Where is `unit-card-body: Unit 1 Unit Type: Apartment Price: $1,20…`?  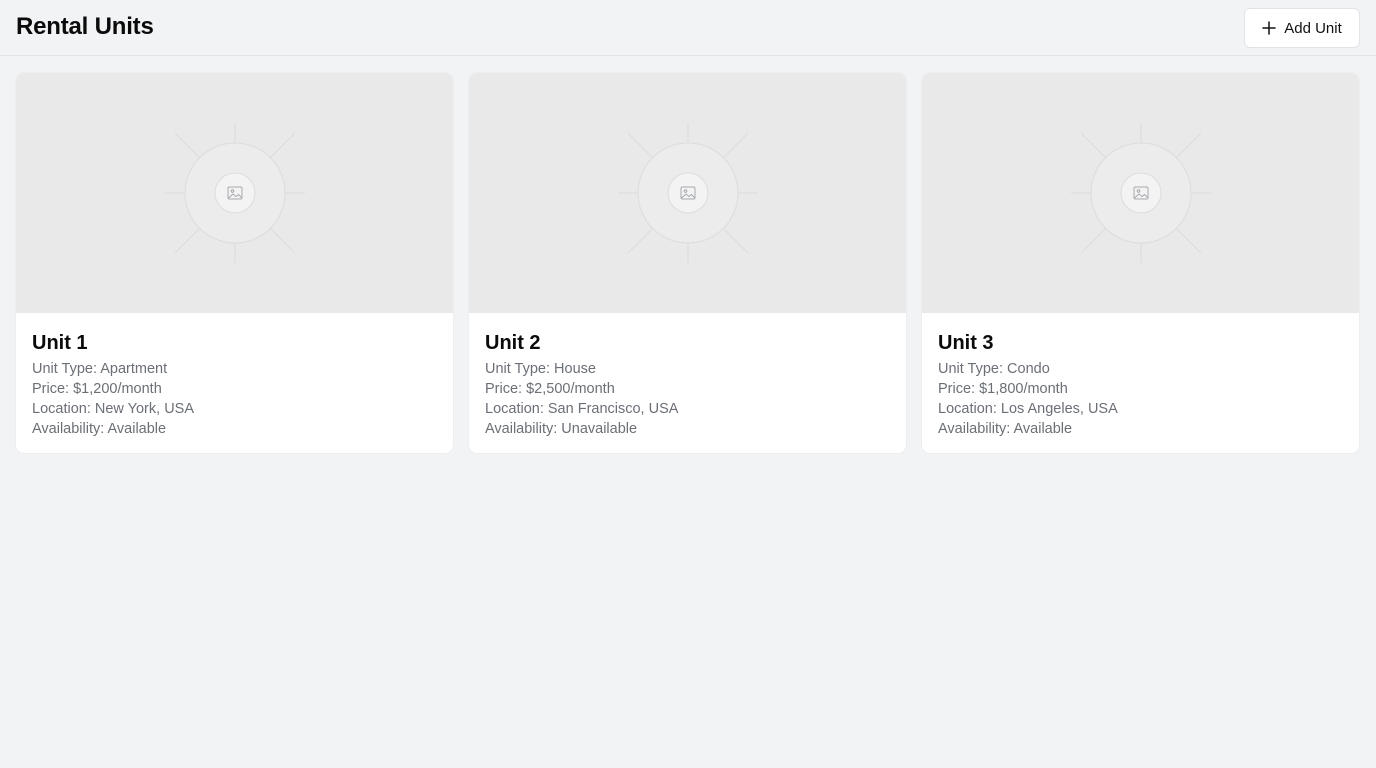 unit-card-body: Unit 1 Unit Type: Apartment Price: $1,20… is located at coordinates (234, 376).